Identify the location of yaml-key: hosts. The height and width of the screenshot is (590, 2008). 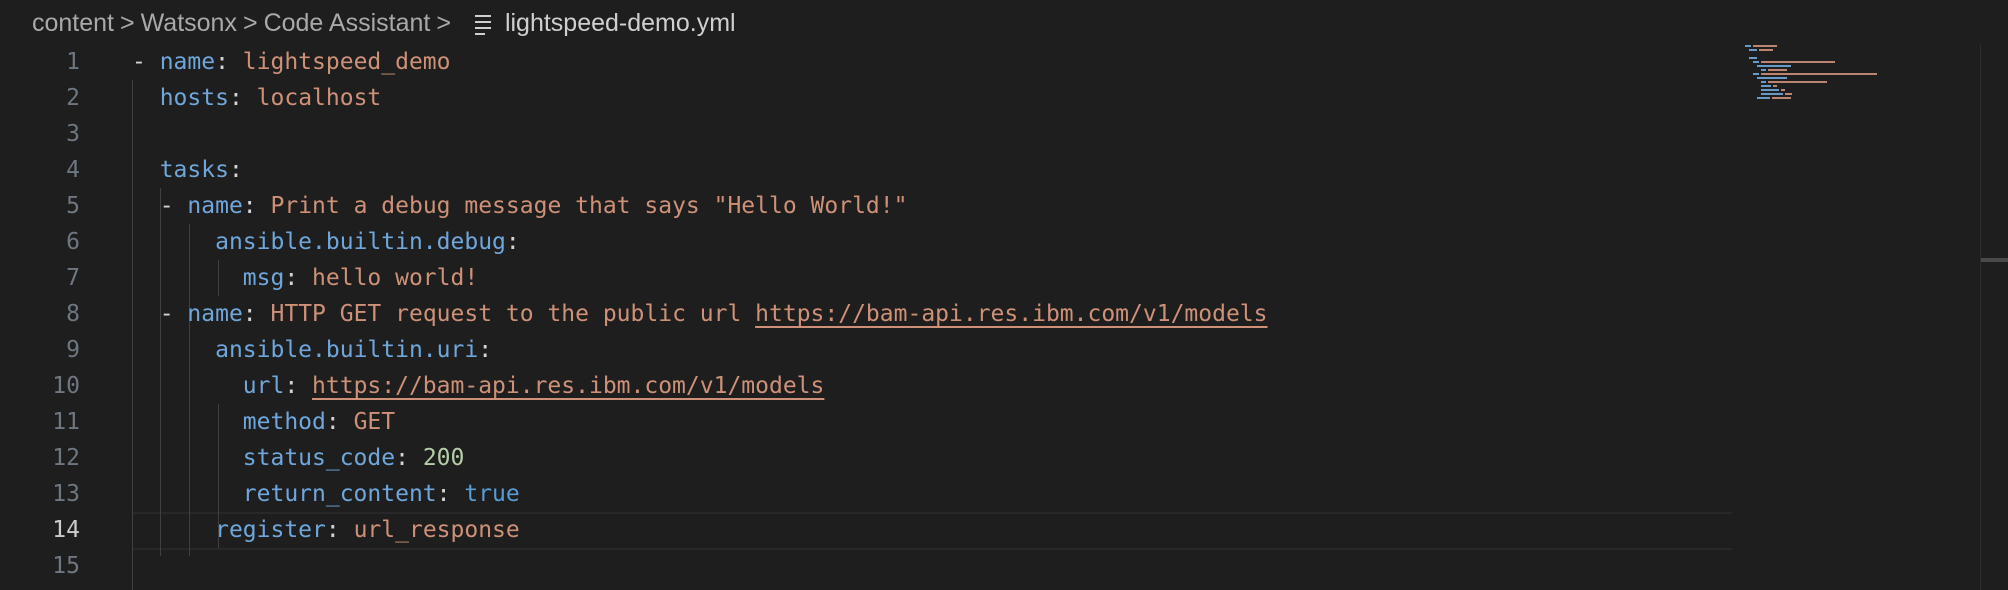
(194, 98).